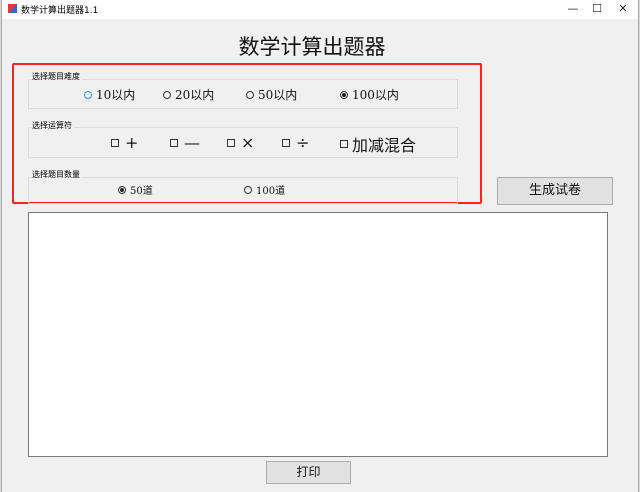 This screenshot has width=640, height=492. Describe the element at coordinates (248, 142) in the screenshot. I see `option-label: ×` at that location.